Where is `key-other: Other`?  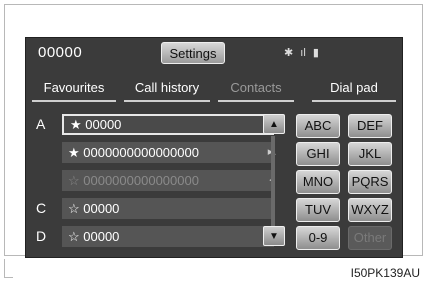 key-other: Other is located at coordinates (370, 238).